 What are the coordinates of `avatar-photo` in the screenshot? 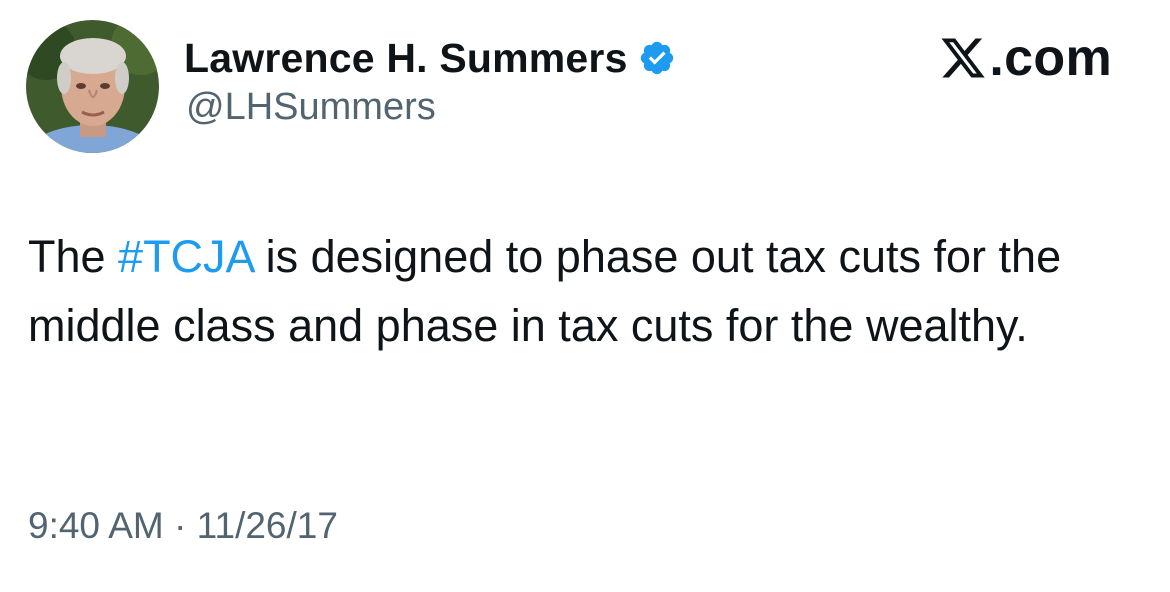 It's located at (92, 86).